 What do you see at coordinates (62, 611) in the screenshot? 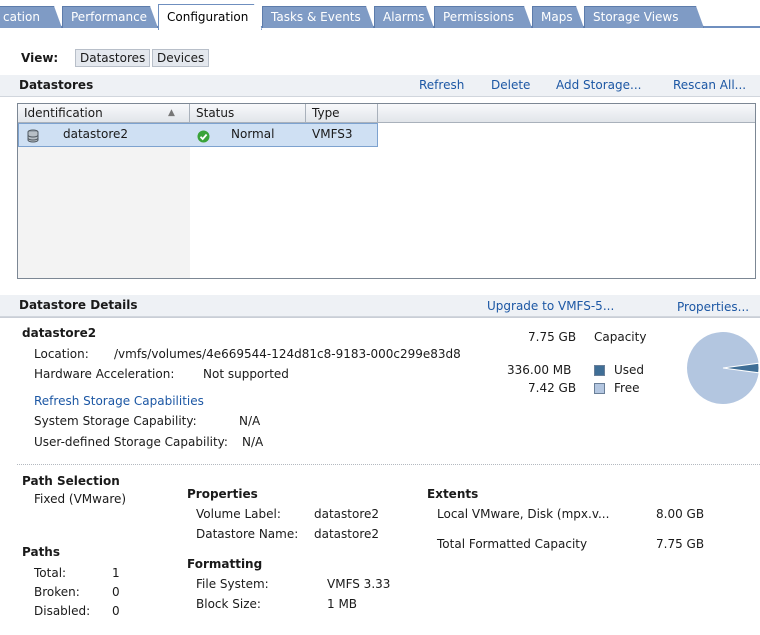
I see `paths-disabled-label: Disabled:` at bounding box center [62, 611].